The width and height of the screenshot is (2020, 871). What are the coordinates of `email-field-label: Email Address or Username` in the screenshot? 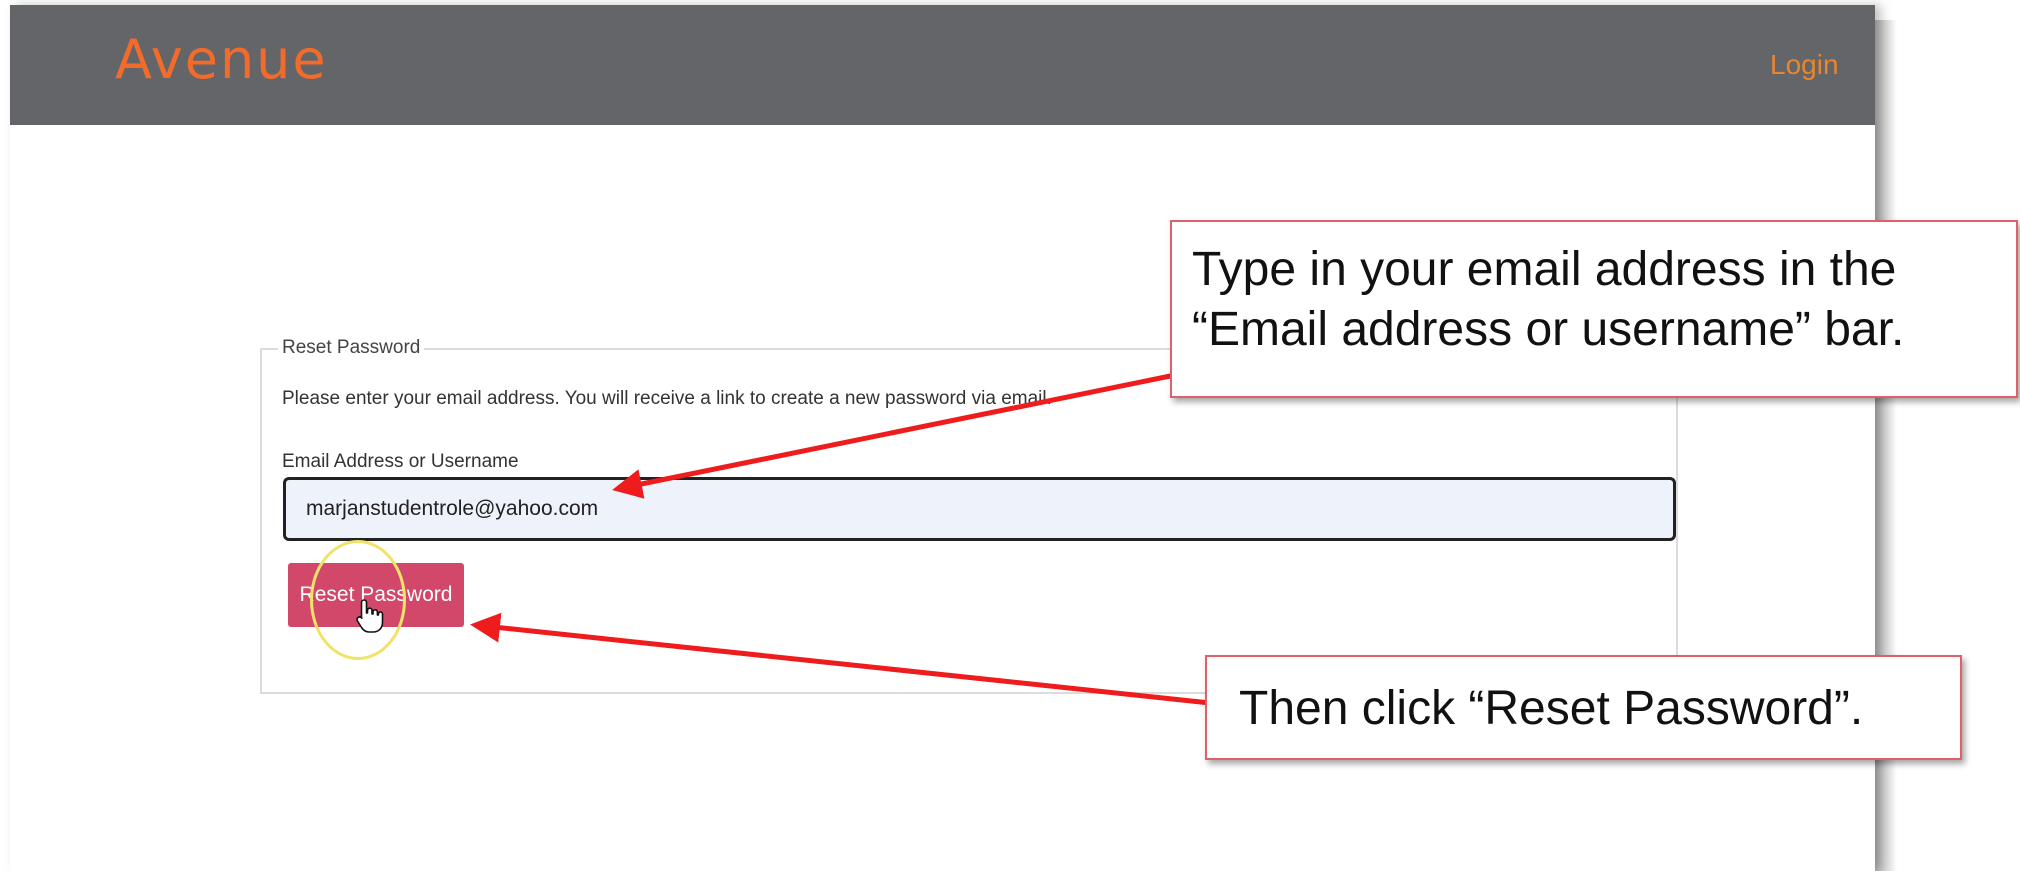 It's located at (400, 461).